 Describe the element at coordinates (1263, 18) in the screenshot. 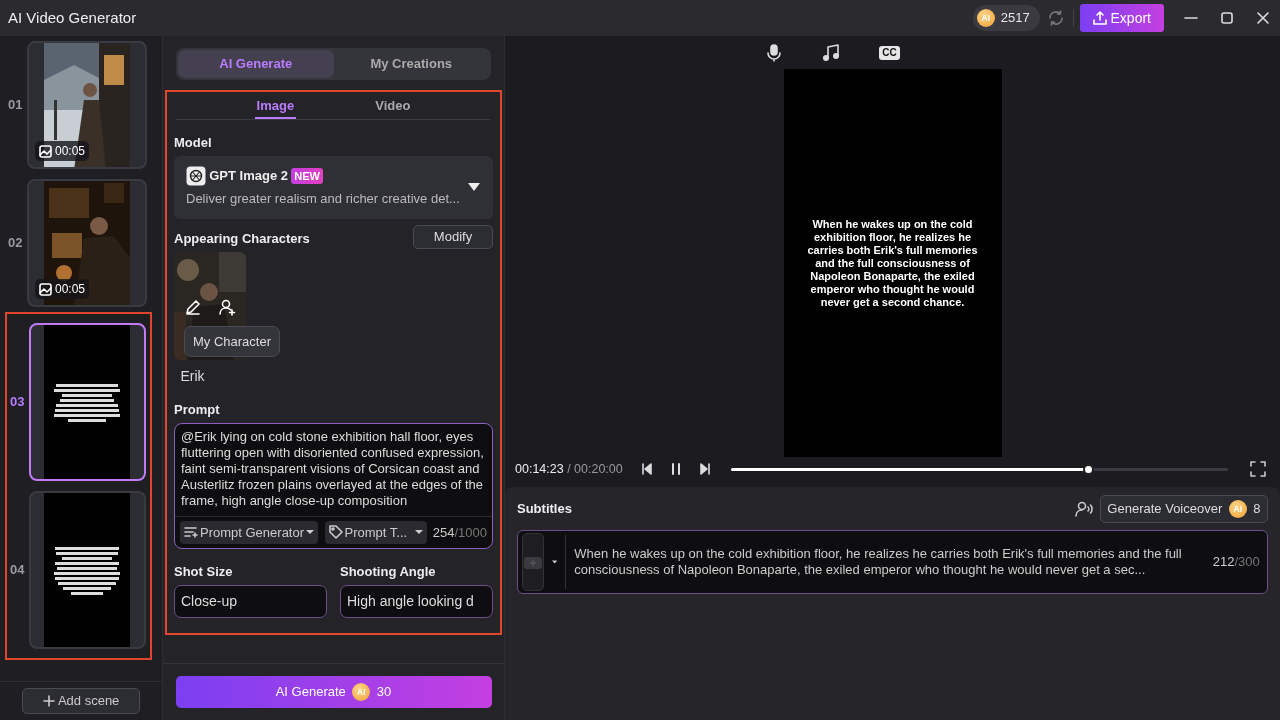

I see `close-icon` at that location.